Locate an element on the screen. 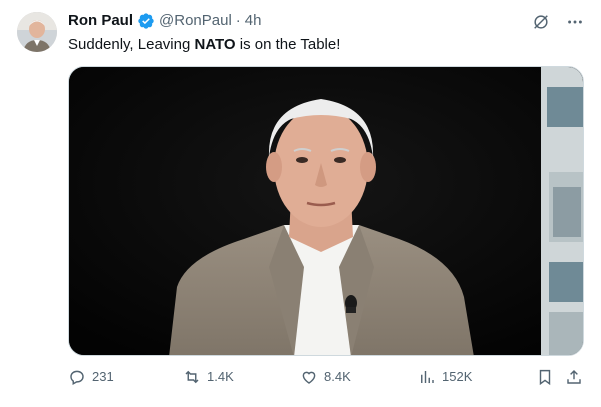 The height and width of the screenshot is (407, 601). tweet-text: Suddenly, Leaving NATO is on the Table! is located at coordinates (204, 45).